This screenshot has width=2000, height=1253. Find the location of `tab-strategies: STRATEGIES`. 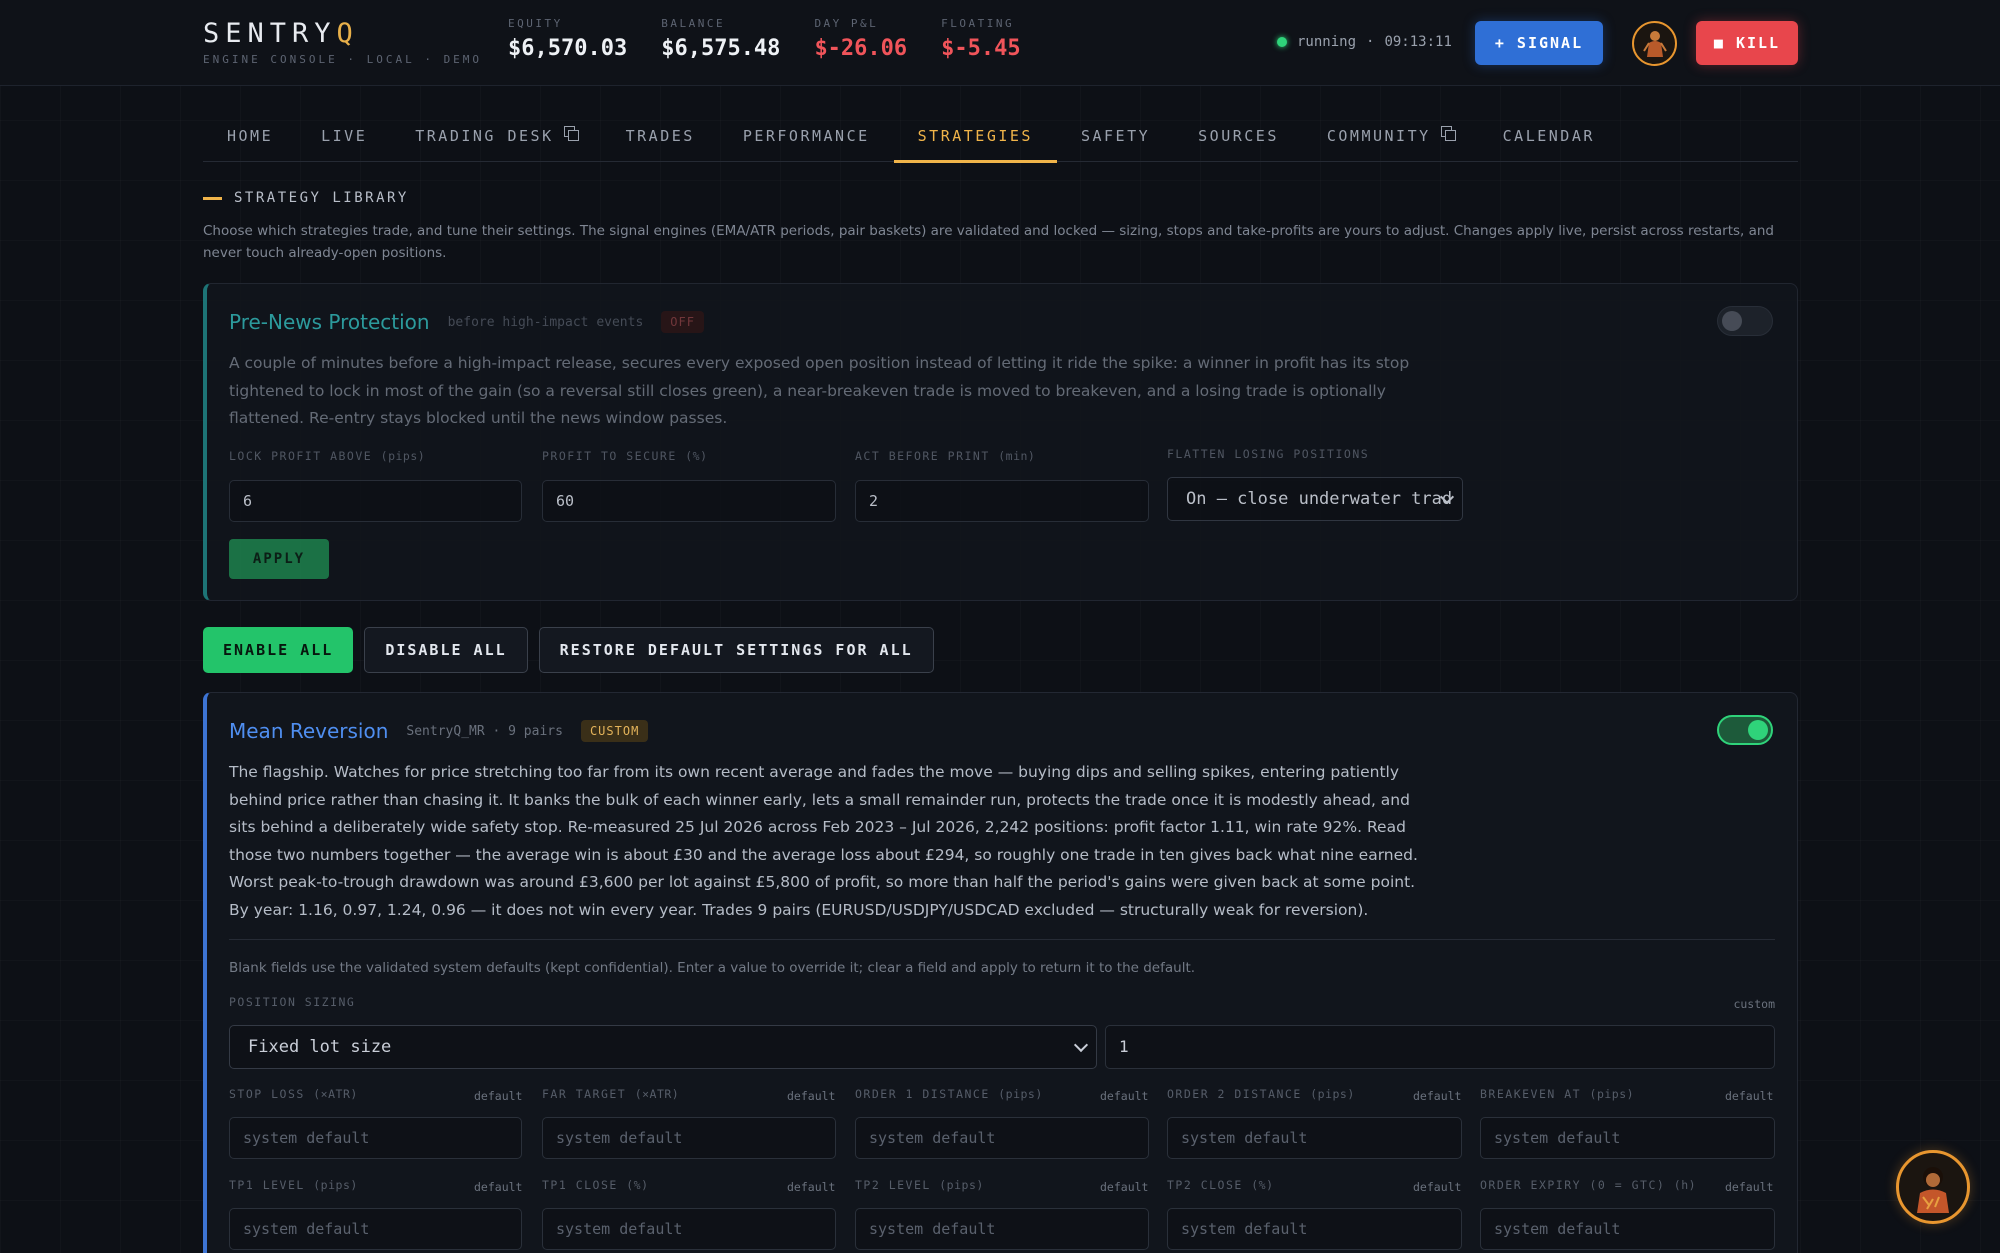

tab-strategies: STRATEGIES is located at coordinates (975, 136).